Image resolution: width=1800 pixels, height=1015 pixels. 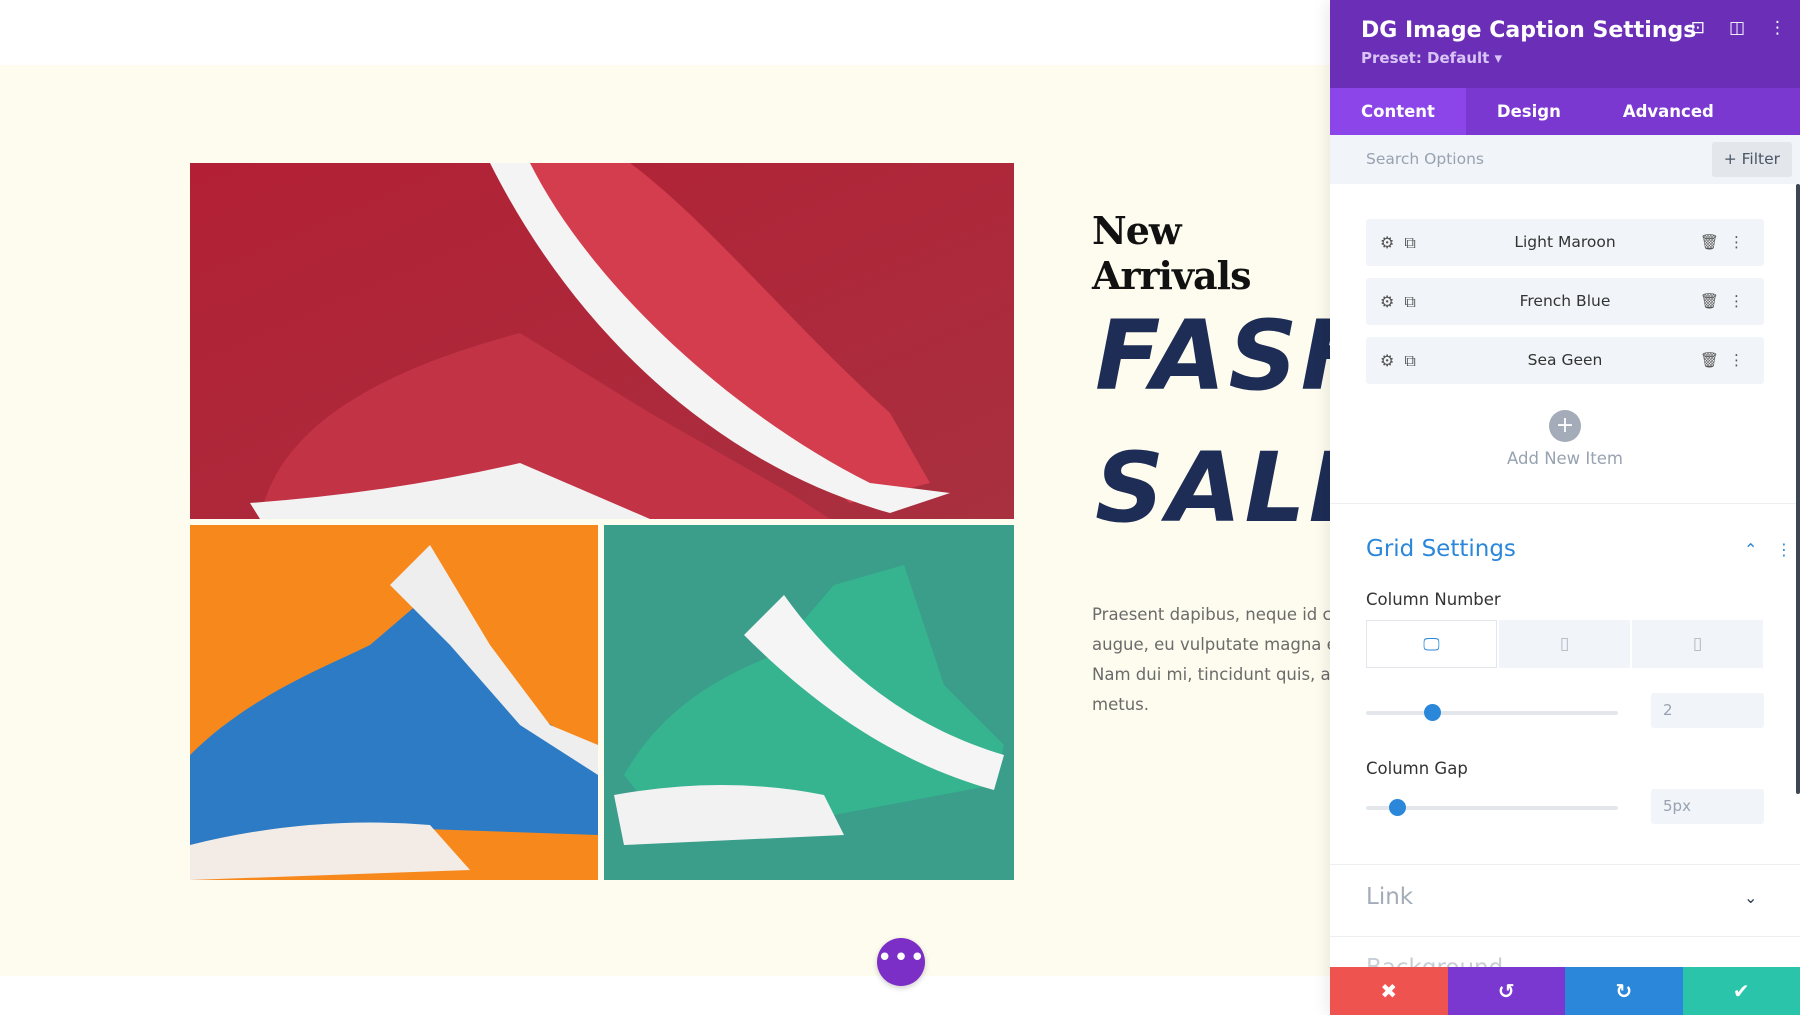 I want to click on phone-icon: ▯, so click(x=1697, y=644).